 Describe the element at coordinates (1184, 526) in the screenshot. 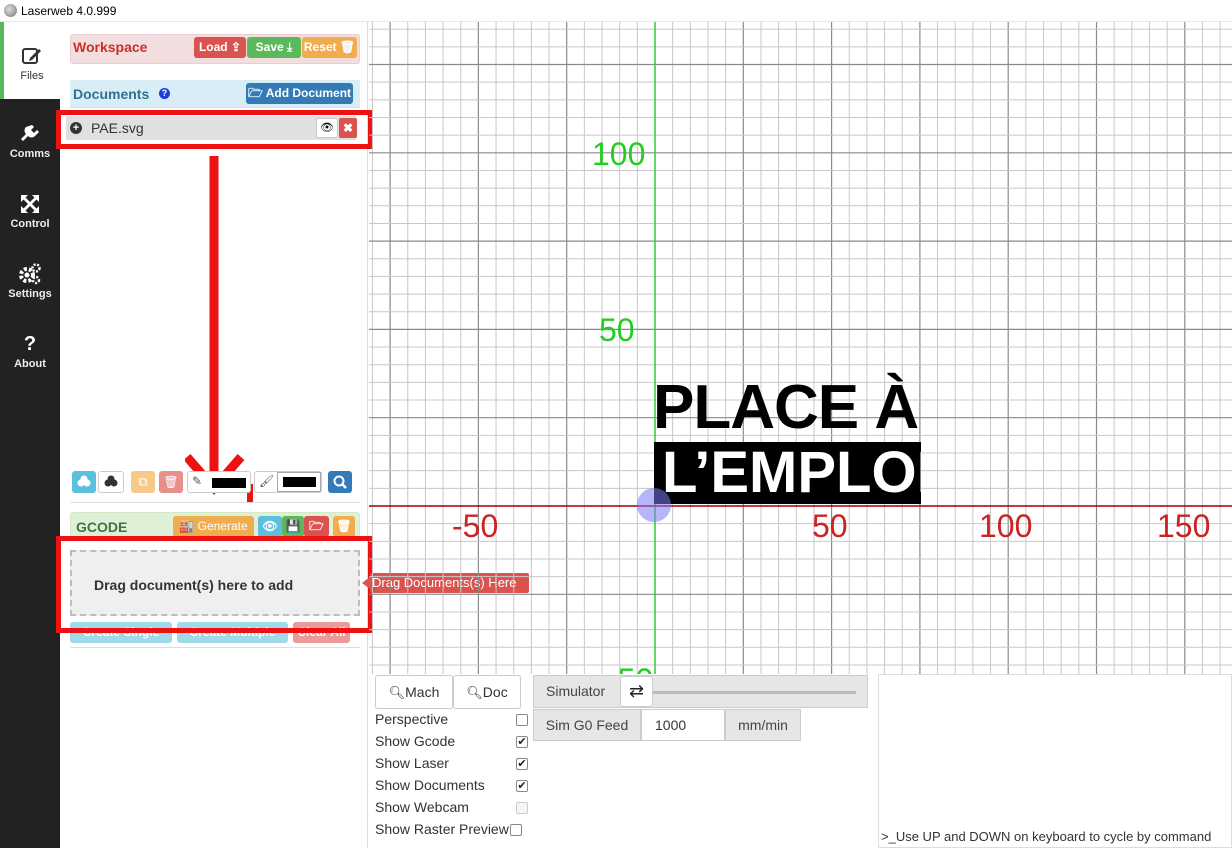

I see `x-label-150: 150` at that location.